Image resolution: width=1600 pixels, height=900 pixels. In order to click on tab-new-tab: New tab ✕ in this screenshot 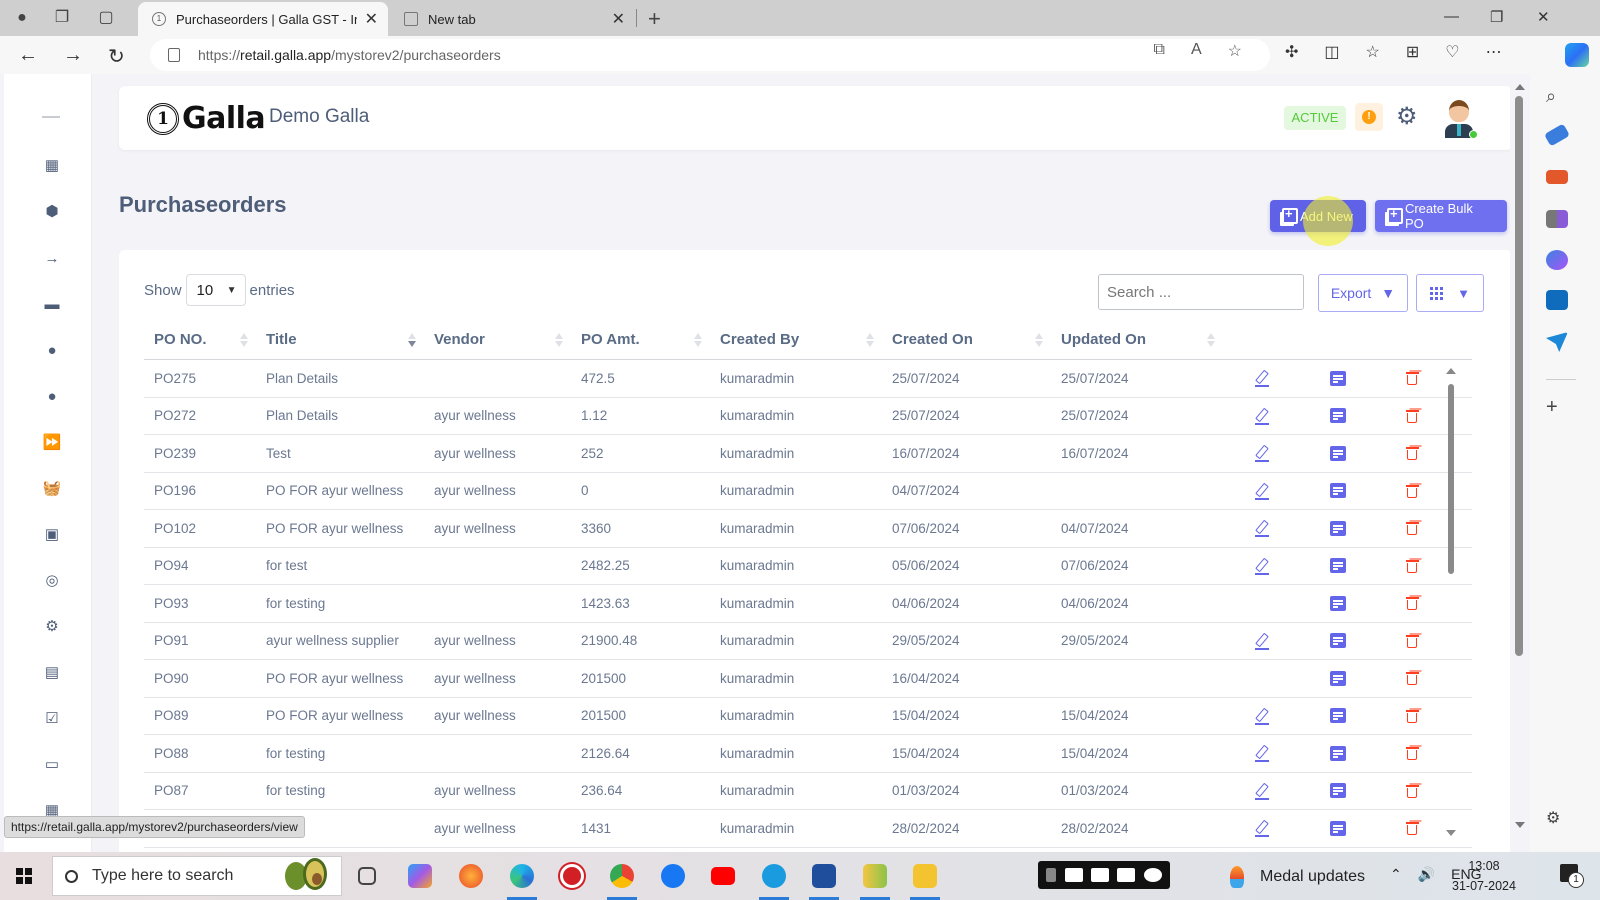, I will do `click(512, 19)`.